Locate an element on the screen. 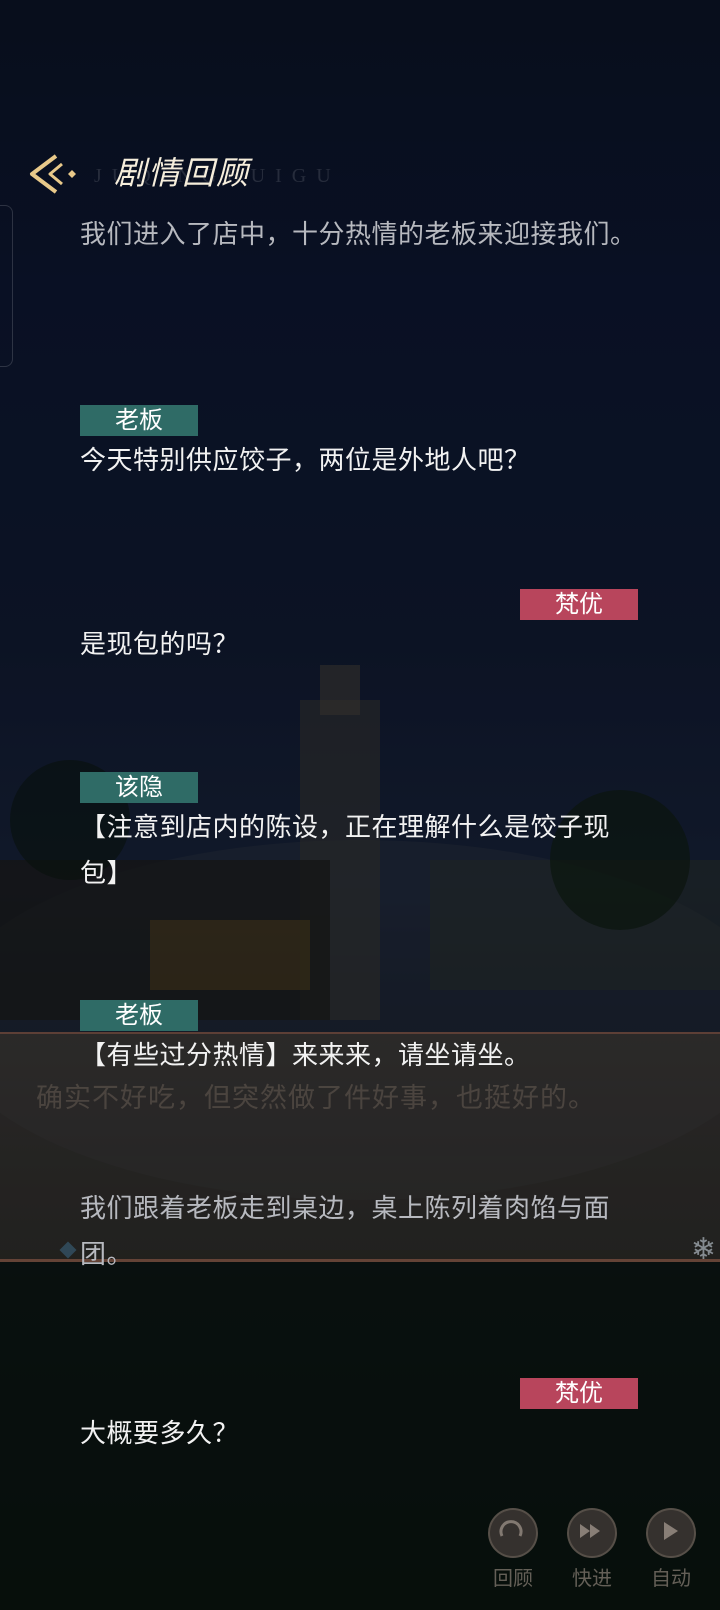 This screenshot has width=720, height=1610. fast-forward-button: 快进 is located at coordinates (592, 1545).